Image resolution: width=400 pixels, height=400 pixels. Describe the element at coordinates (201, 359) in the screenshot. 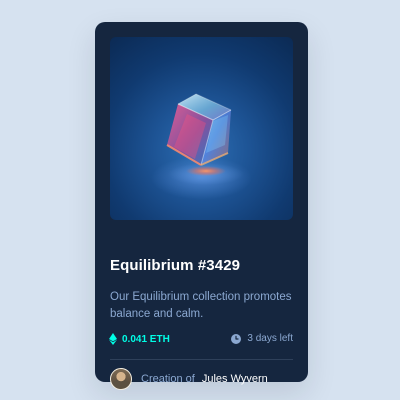

I see `card-divider` at that location.